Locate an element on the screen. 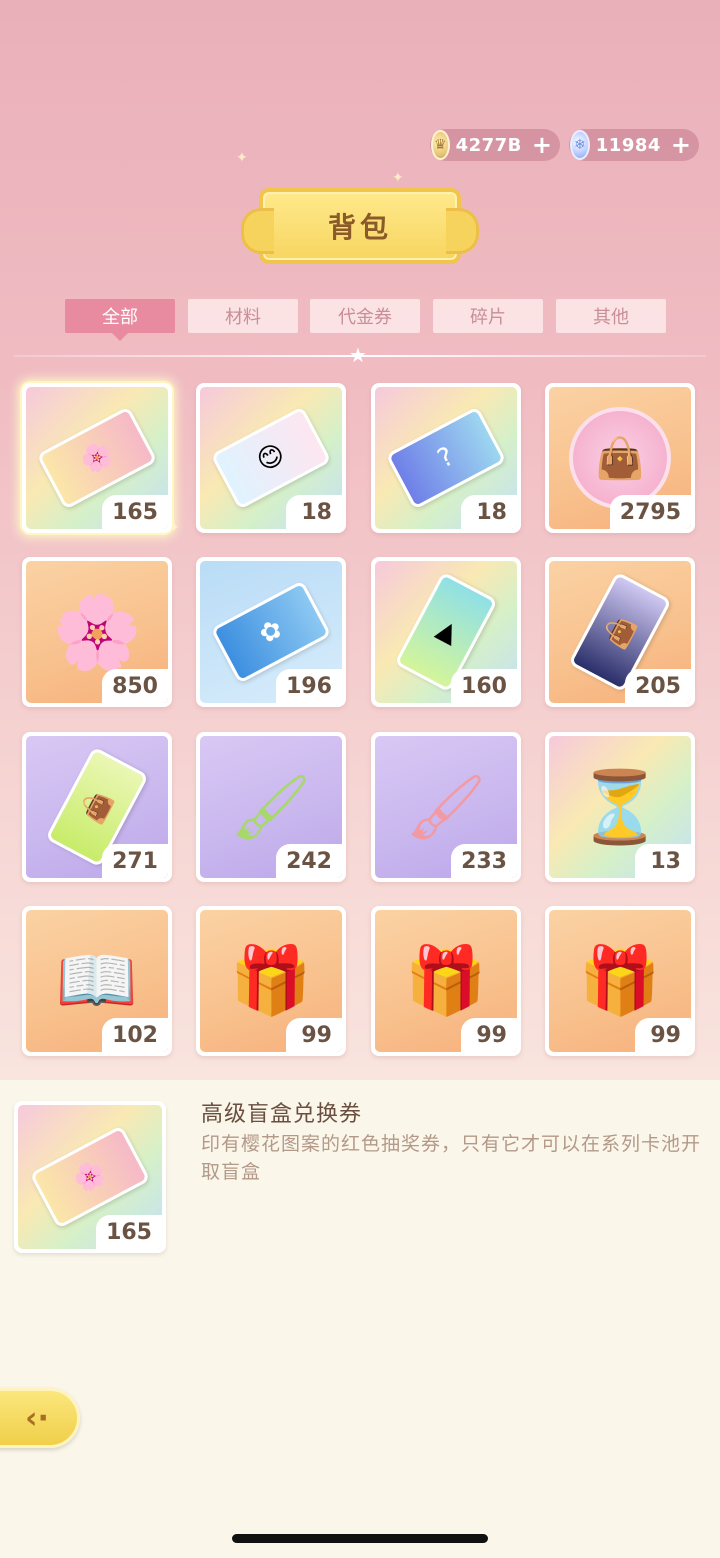  item-bg: 😊 18 is located at coordinates (271, 458).